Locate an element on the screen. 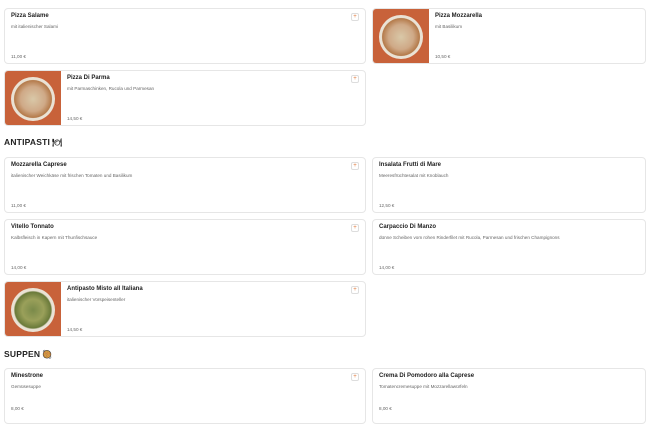 Image resolution: width=646 pixels, height=424 pixels. section-title: ANTIPASTI is located at coordinates (27, 142).